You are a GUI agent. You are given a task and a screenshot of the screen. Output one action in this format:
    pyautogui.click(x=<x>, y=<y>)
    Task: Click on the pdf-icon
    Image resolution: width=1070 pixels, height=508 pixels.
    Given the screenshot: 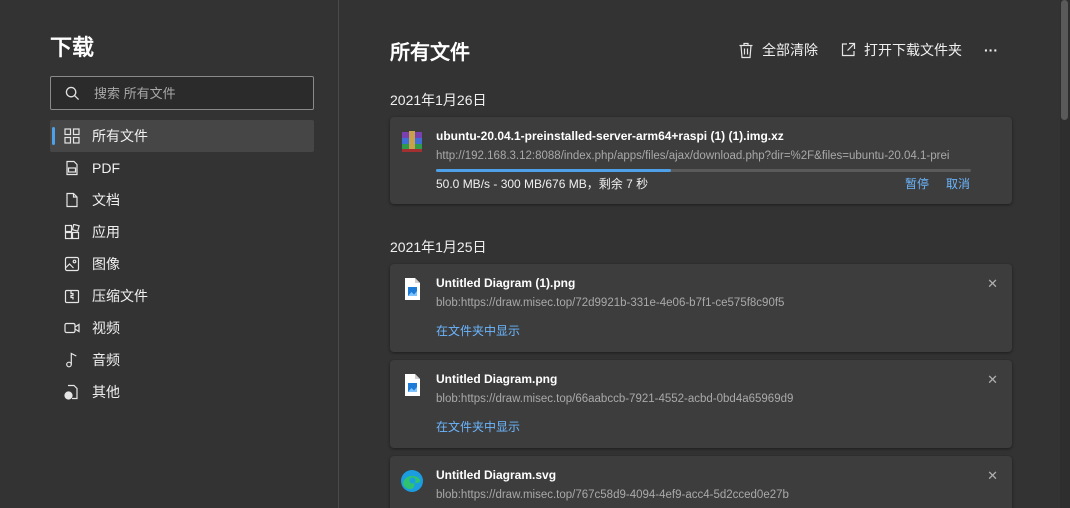 What is the action you would take?
    pyautogui.click(x=72, y=168)
    